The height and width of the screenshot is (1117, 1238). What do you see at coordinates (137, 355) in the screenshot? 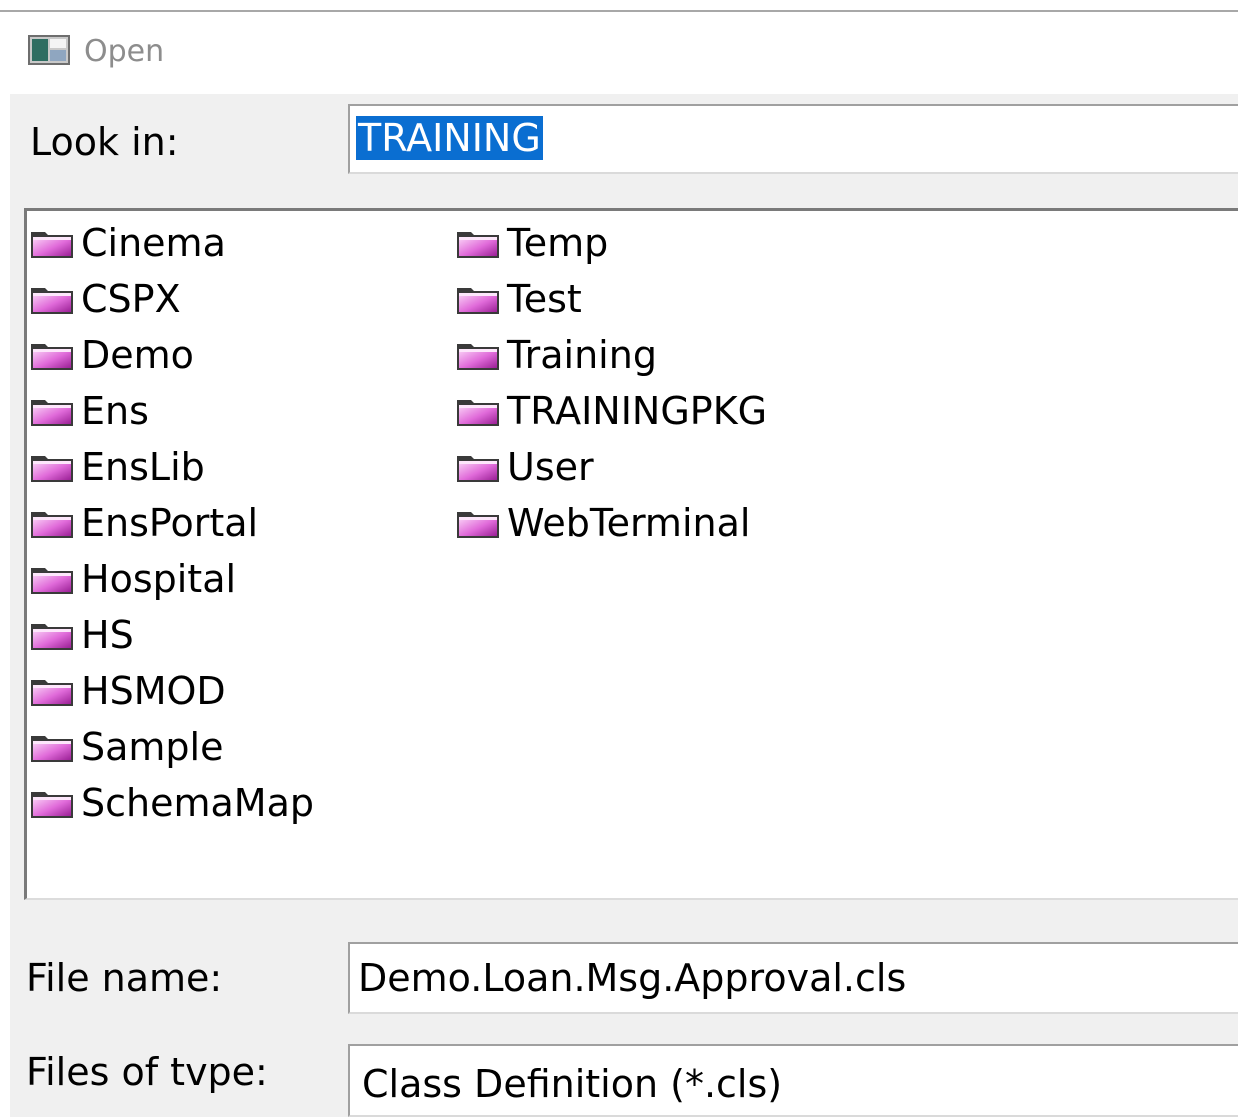
I see `folder-item-label: Demo` at bounding box center [137, 355].